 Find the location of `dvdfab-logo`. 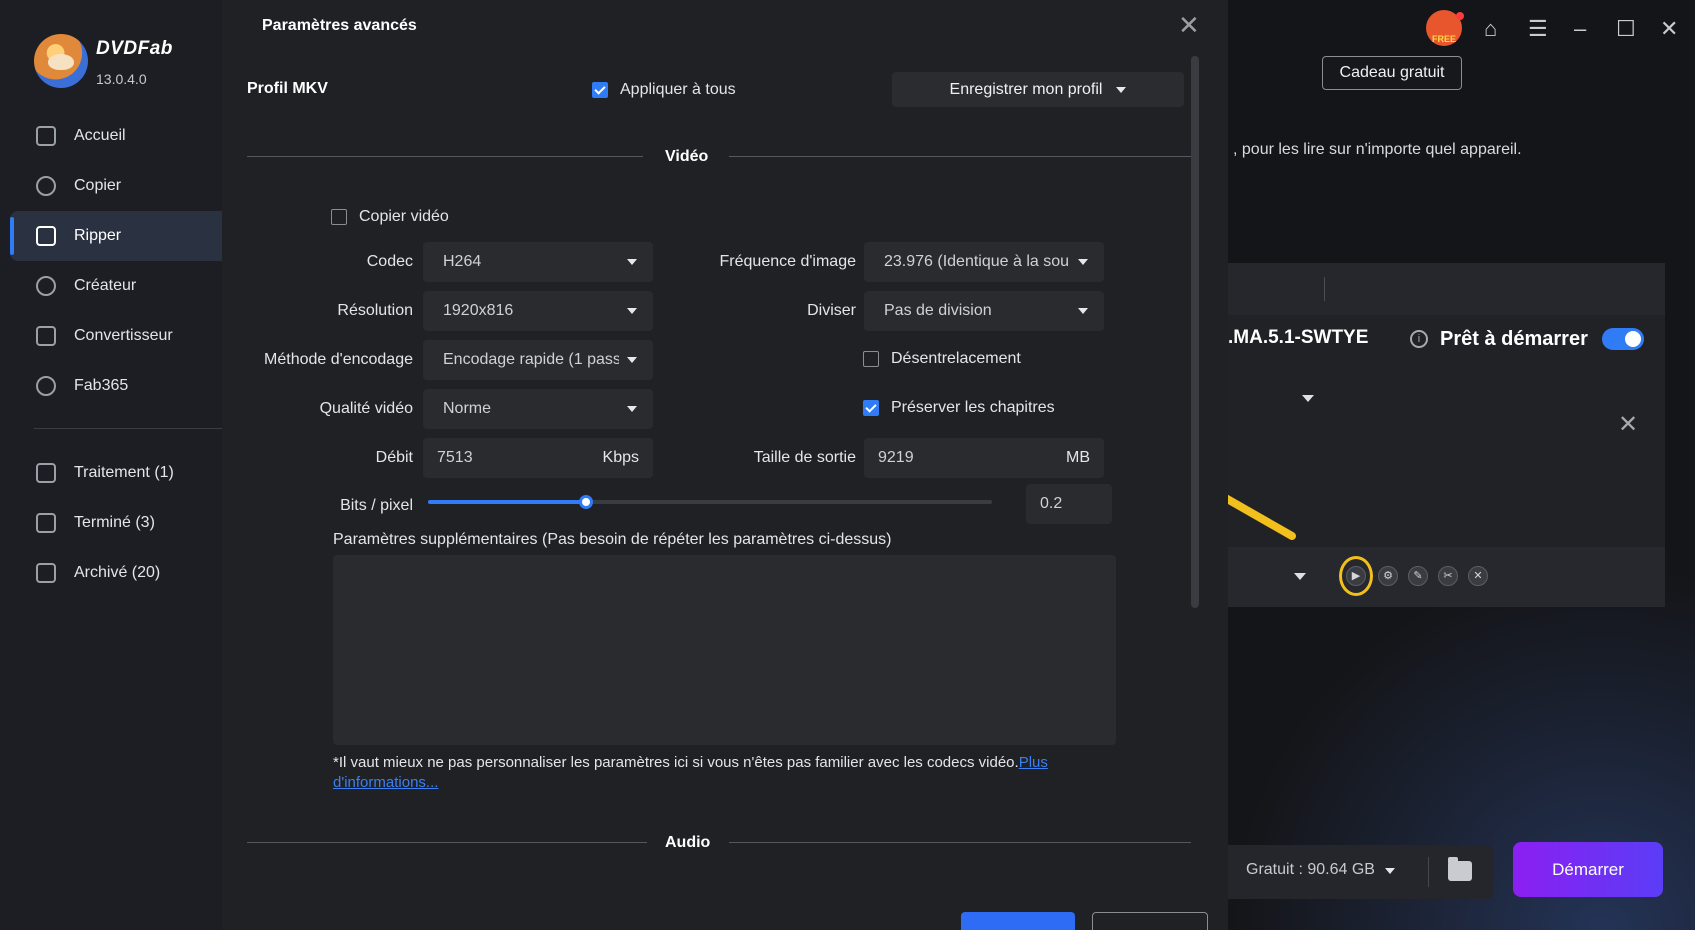

dvdfab-logo is located at coordinates (61, 61).